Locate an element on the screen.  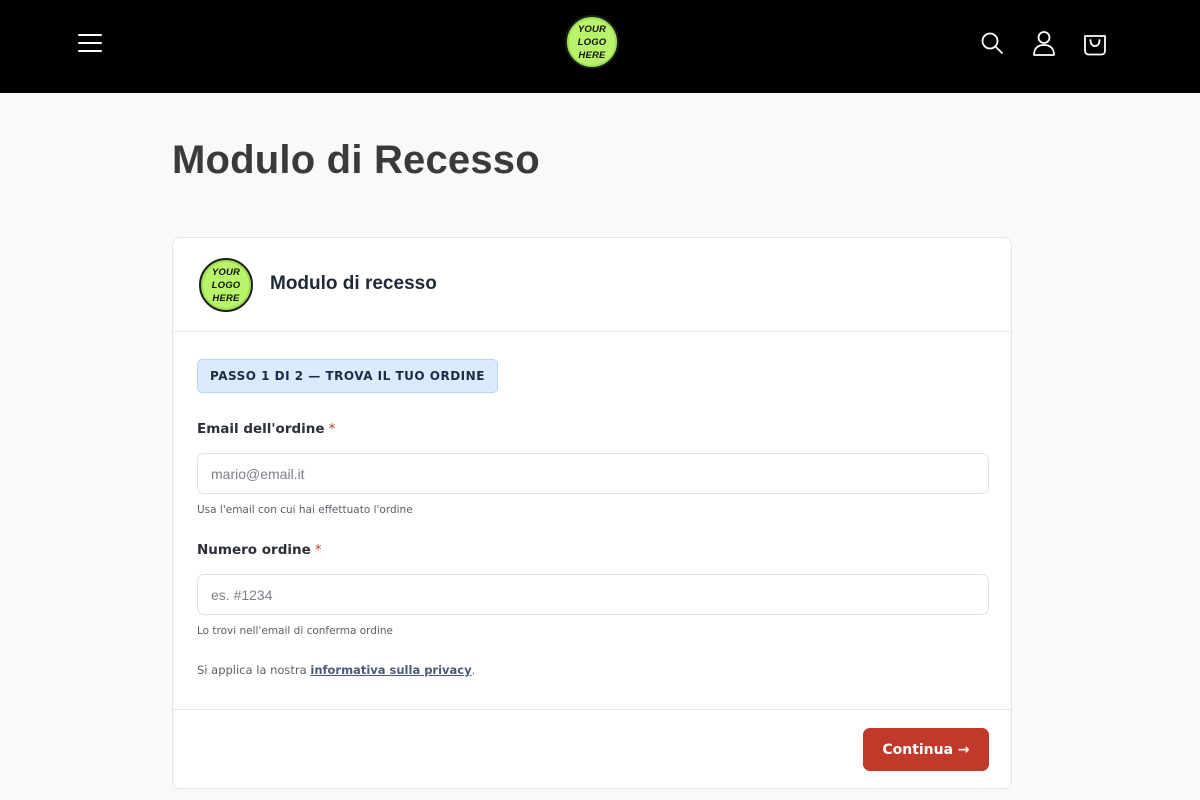
site-header: YOUR LOGO HERE is located at coordinates (600, 46).